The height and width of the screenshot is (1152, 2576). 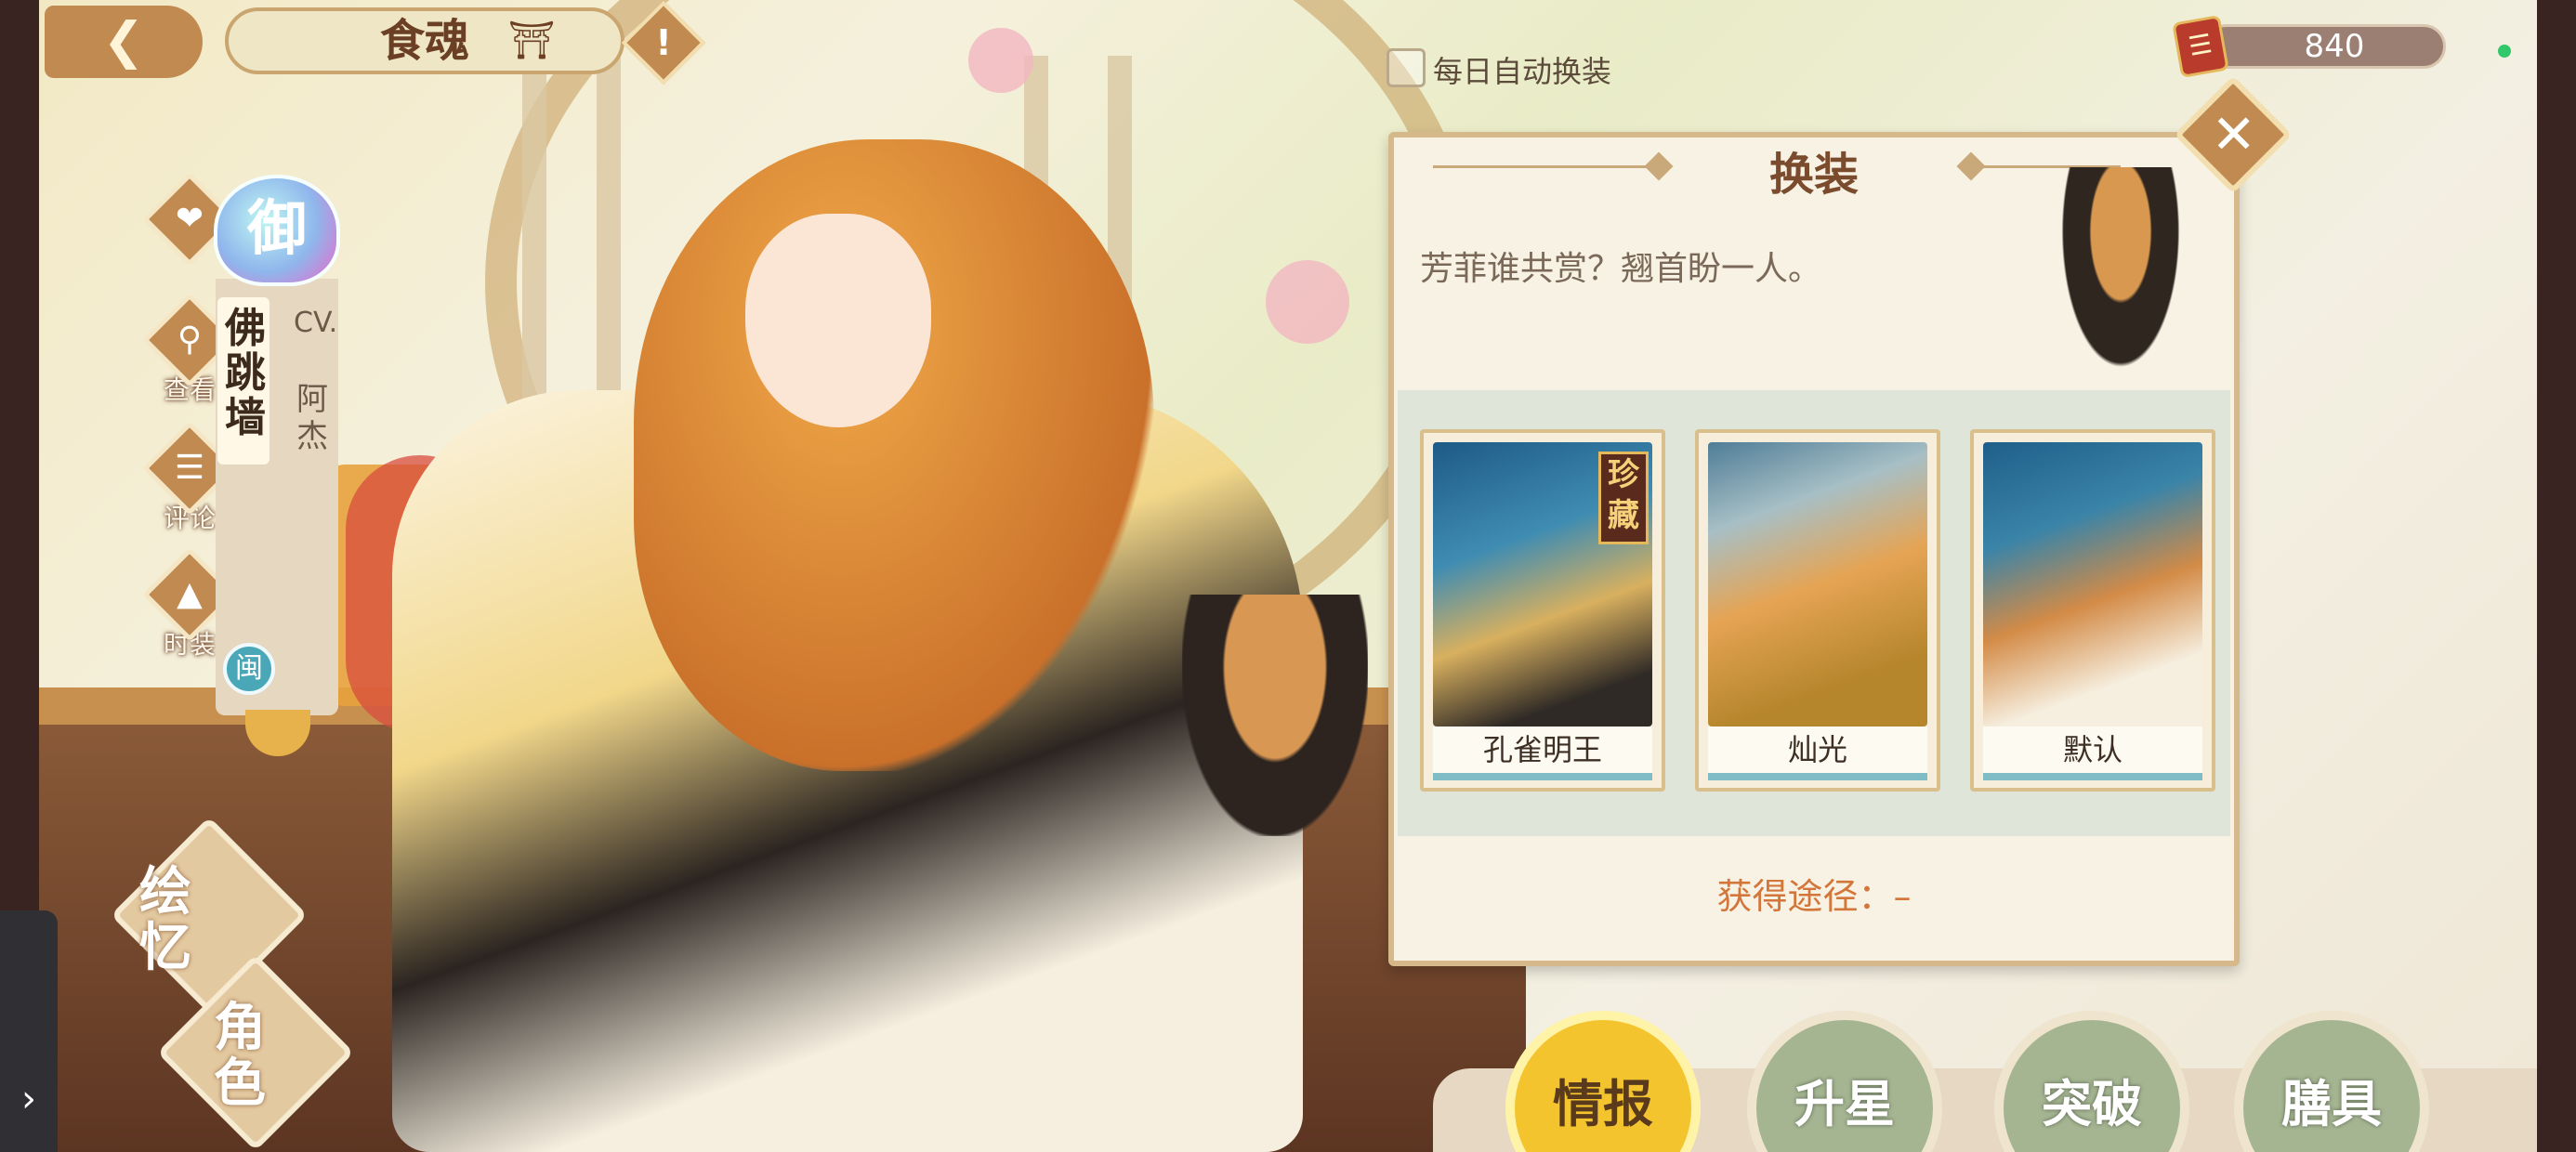 I want to click on tab-utensils: 膳具, so click(x=2331, y=1081).